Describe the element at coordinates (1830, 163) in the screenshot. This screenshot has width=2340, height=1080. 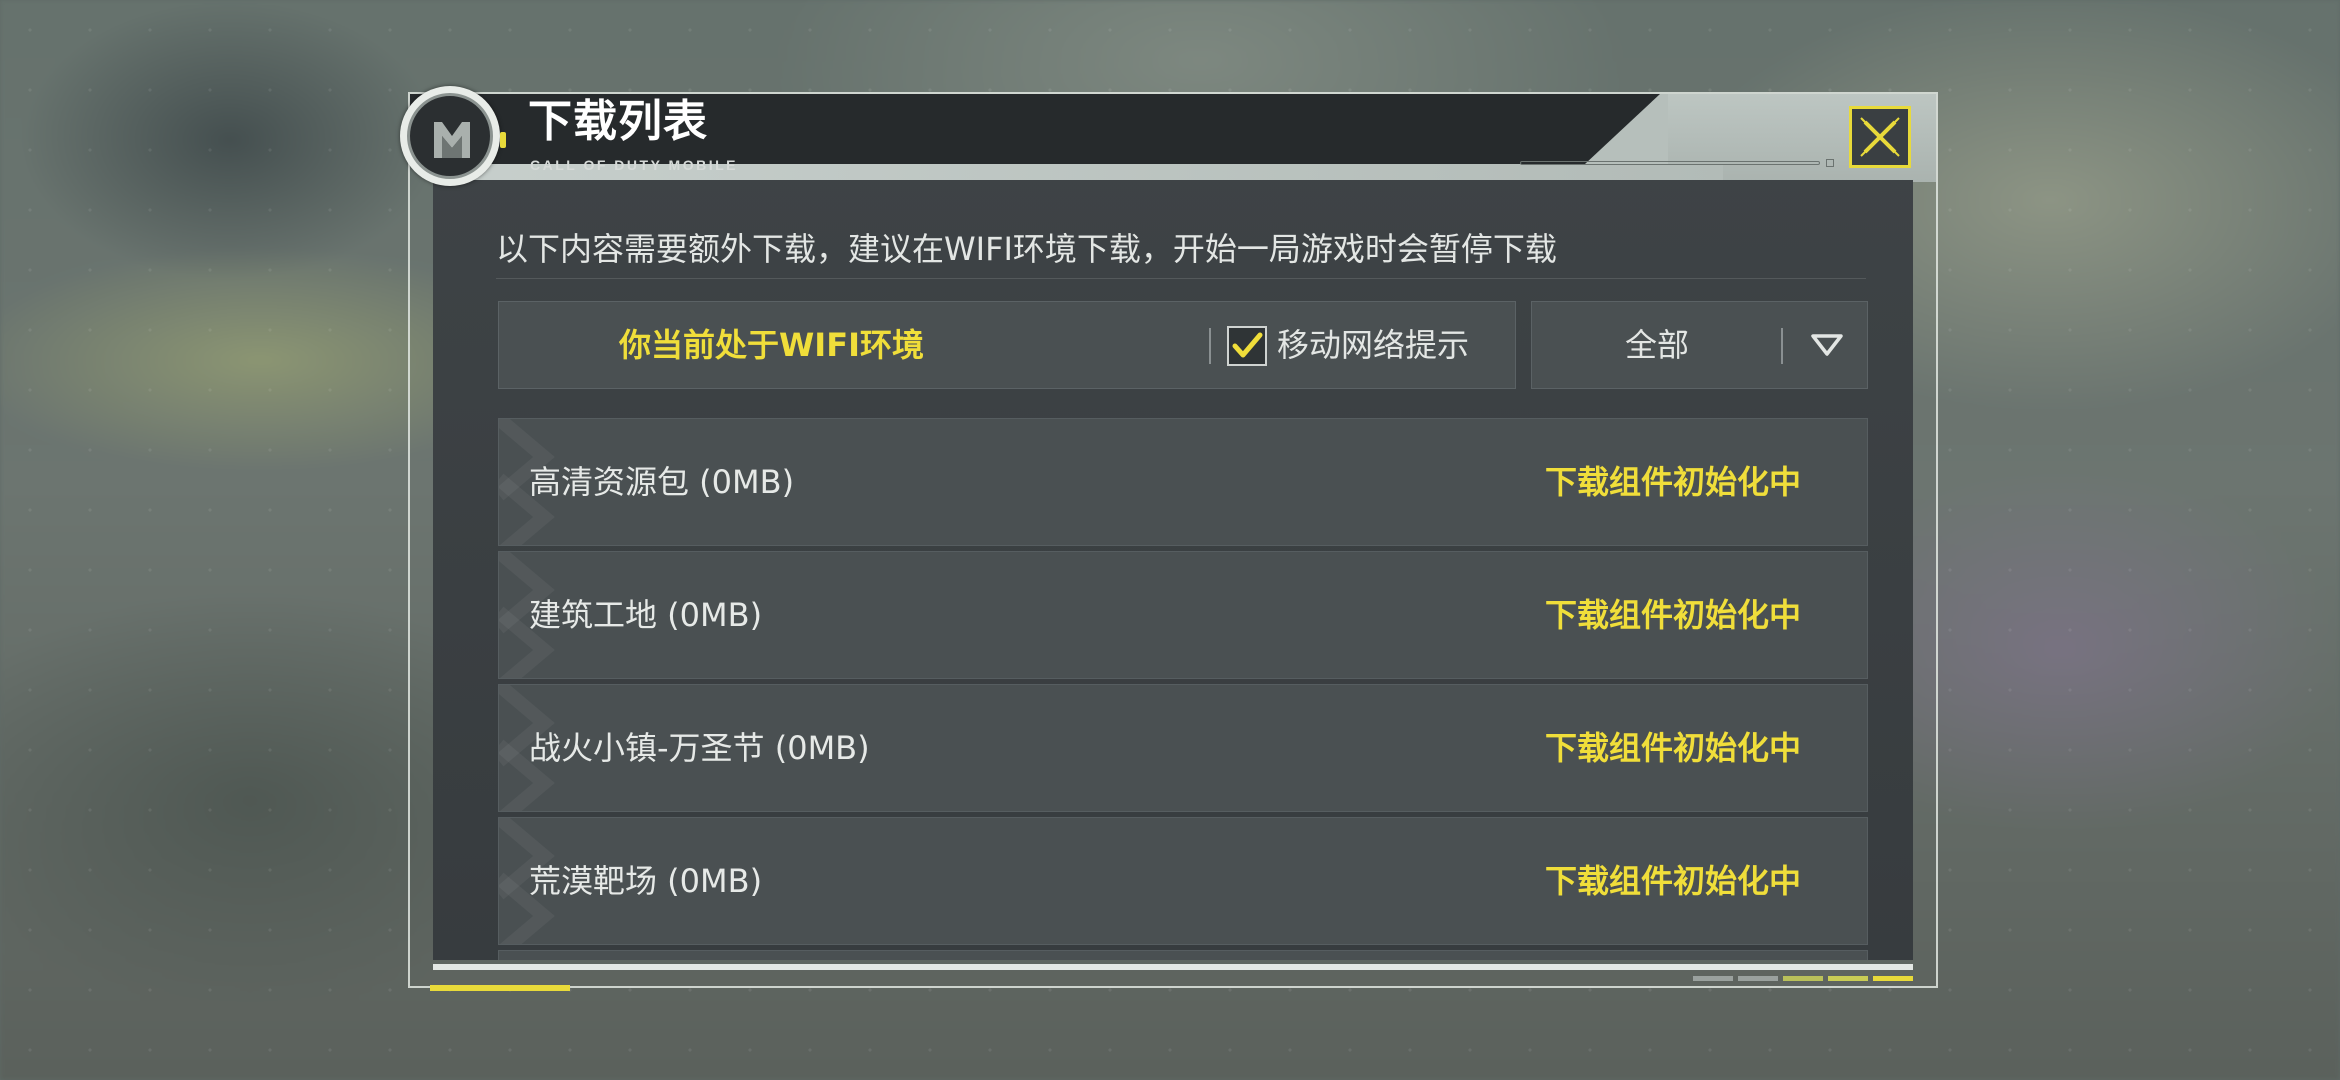
I see `header-progress-cap` at that location.